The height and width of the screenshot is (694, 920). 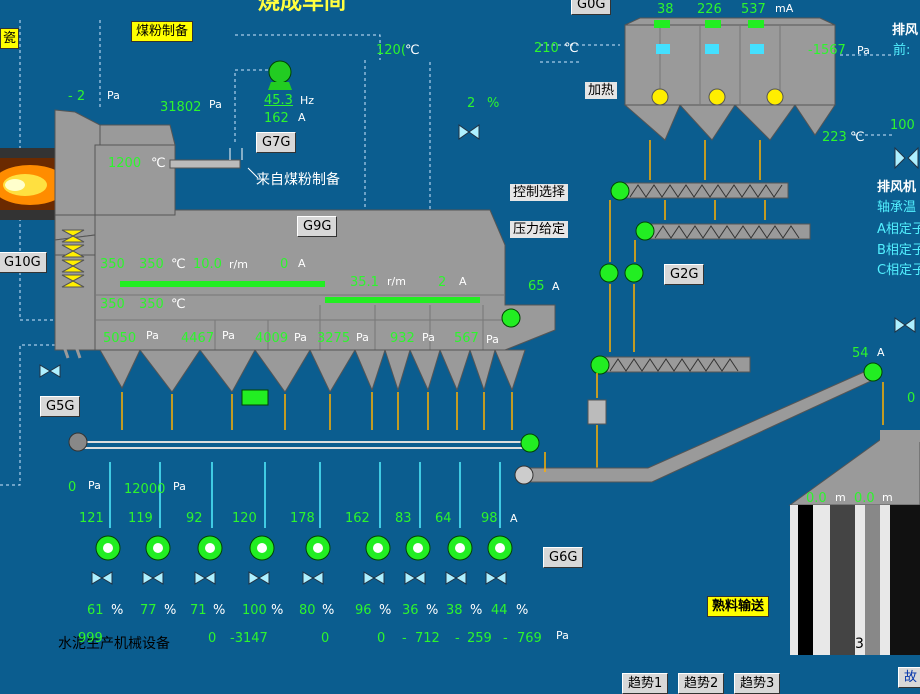 What do you see at coordinates (162, 31) in the screenshot?
I see `coal-prep-button: 煤粉制备` at bounding box center [162, 31].